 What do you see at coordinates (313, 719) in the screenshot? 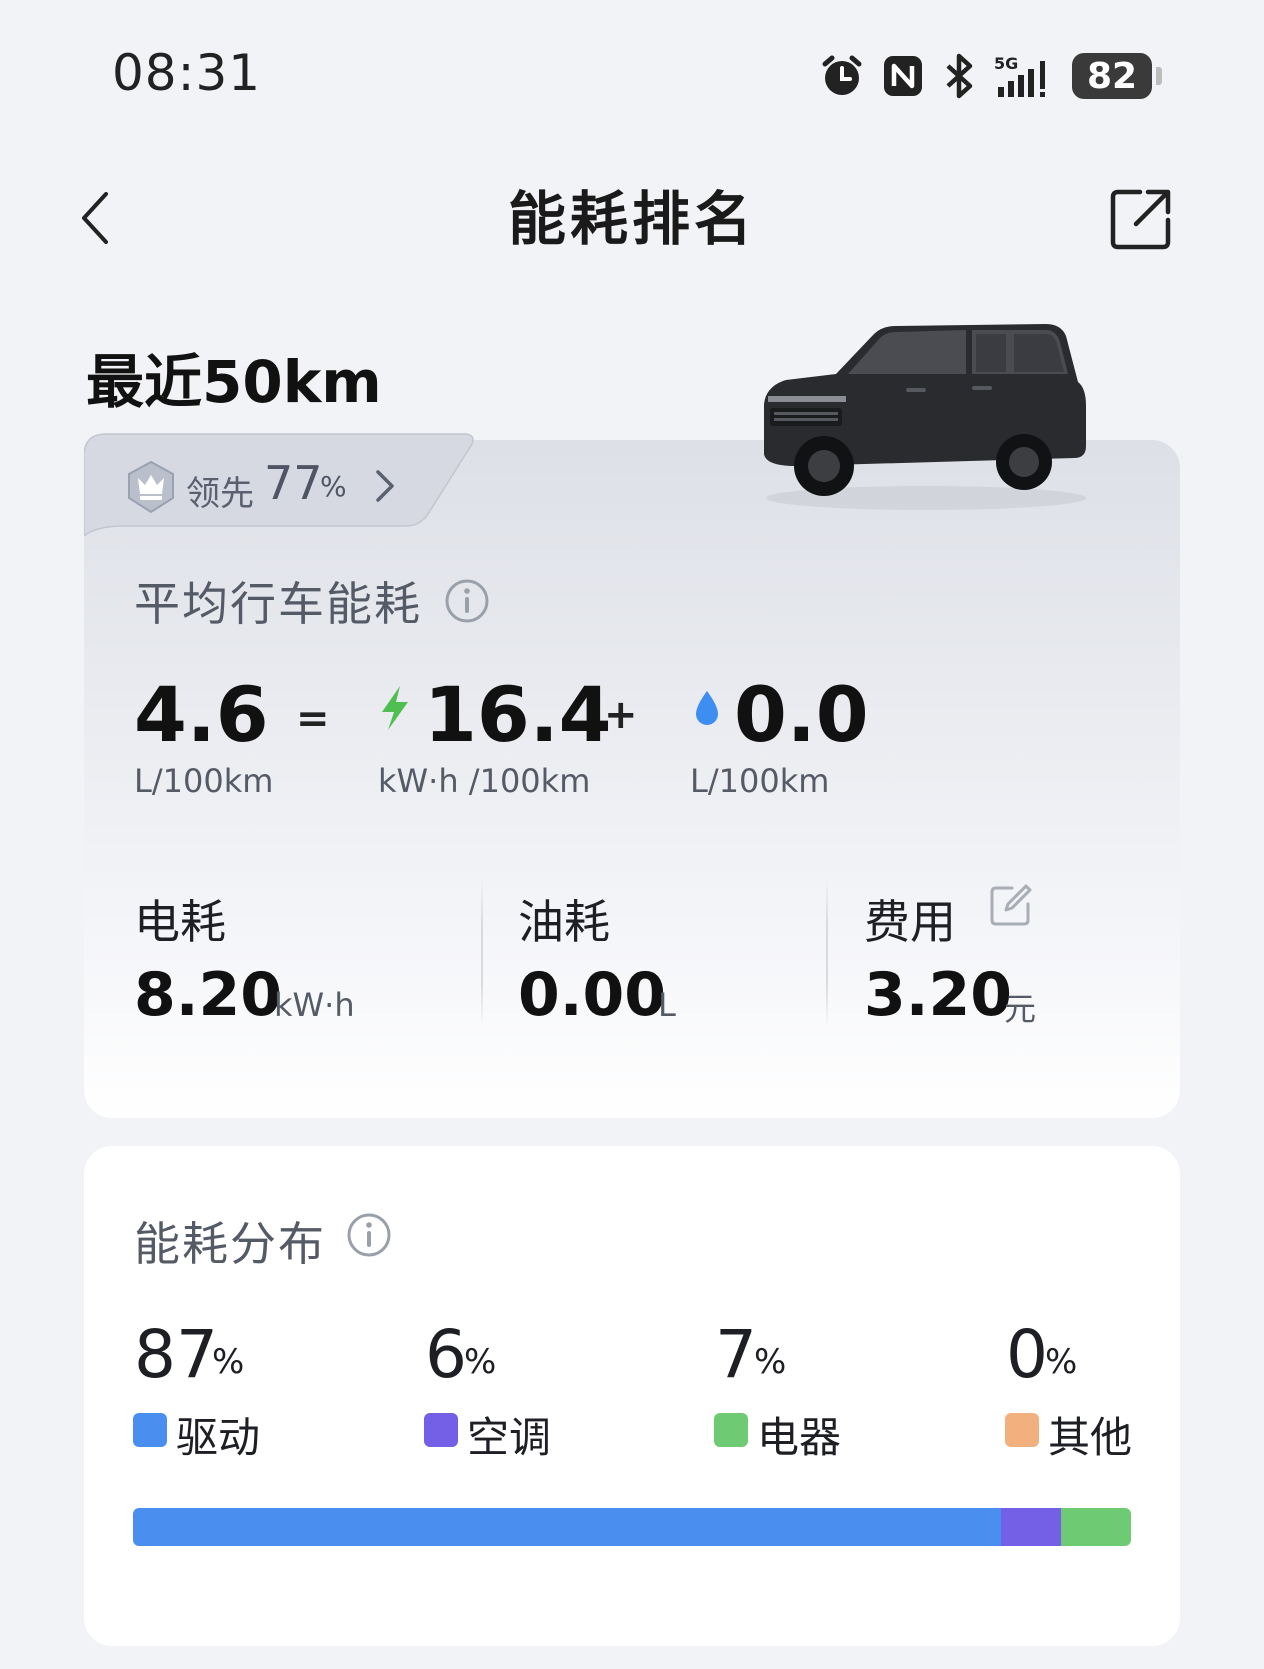
I see `equals-sign: =` at bounding box center [313, 719].